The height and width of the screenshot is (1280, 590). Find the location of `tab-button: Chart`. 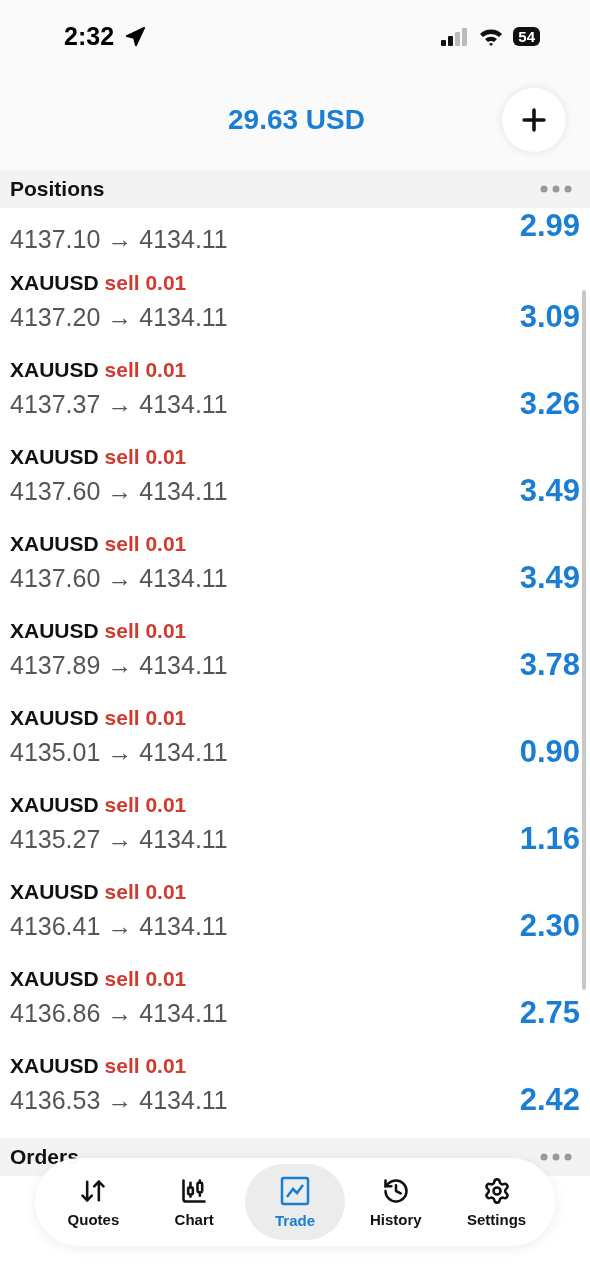

tab-button: Chart is located at coordinates (194, 1202).